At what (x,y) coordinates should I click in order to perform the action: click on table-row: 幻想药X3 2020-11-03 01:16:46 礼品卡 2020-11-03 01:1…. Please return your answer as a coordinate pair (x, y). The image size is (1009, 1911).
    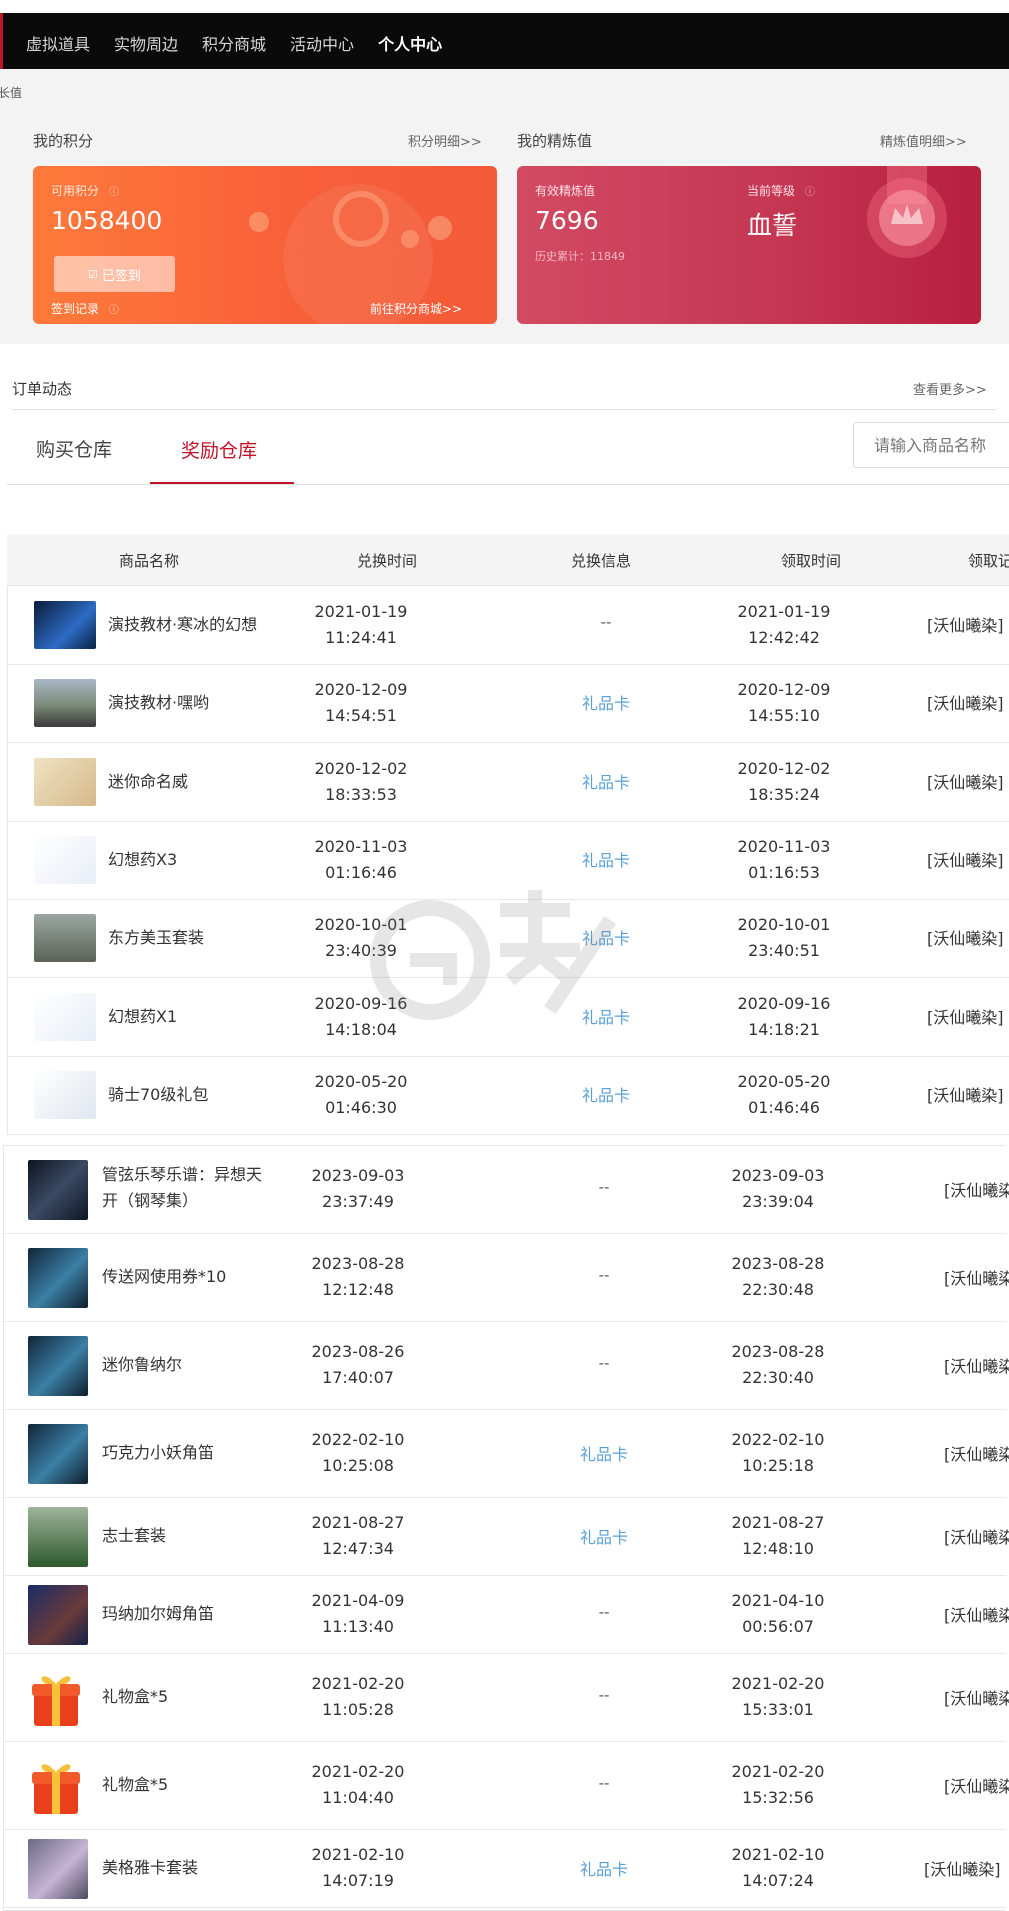
    Looking at the image, I should click on (508, 861).